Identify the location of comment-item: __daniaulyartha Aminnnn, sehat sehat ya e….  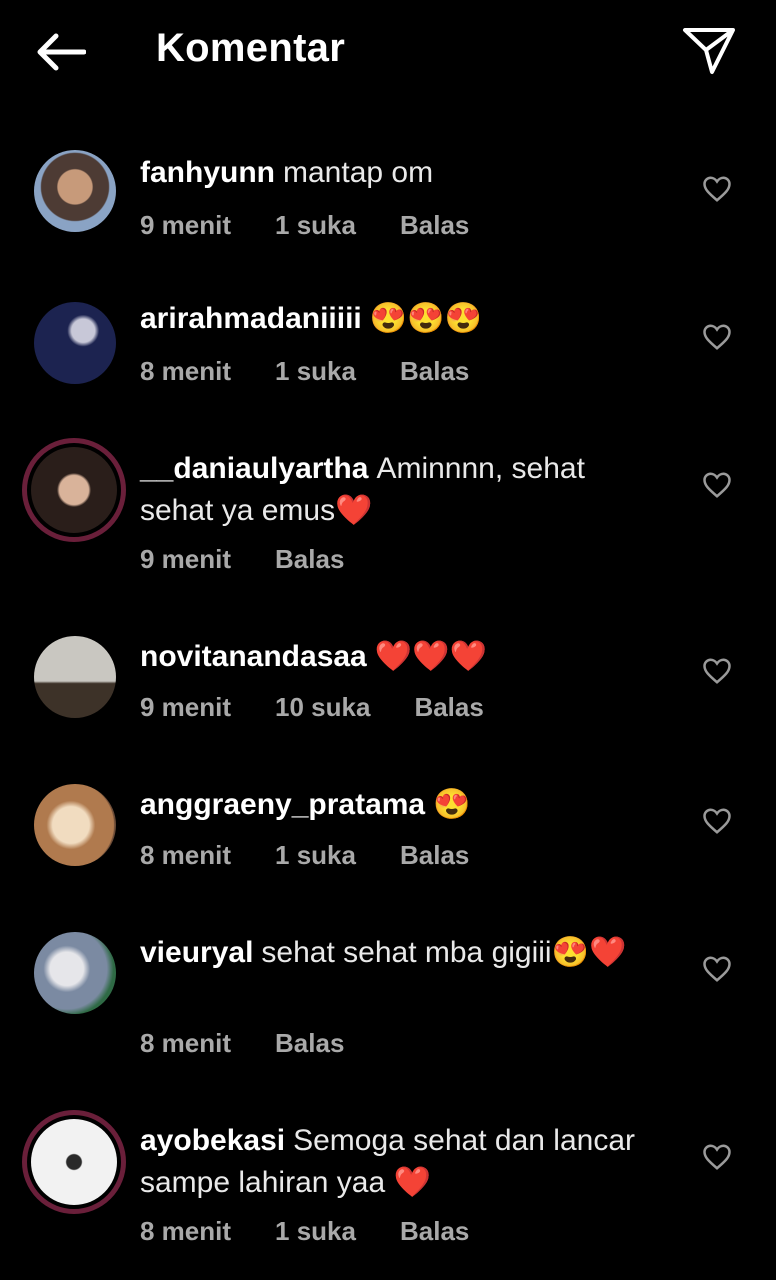
(388, 513).